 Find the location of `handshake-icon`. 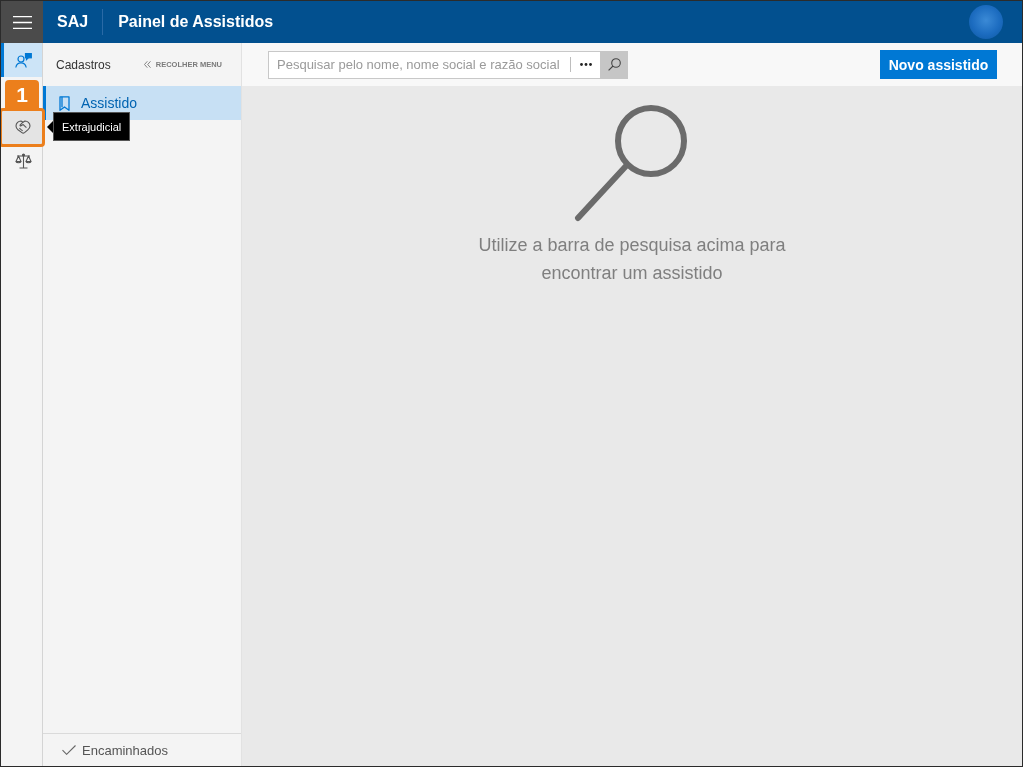

handshake-icon is located at coordinates (23, 127).